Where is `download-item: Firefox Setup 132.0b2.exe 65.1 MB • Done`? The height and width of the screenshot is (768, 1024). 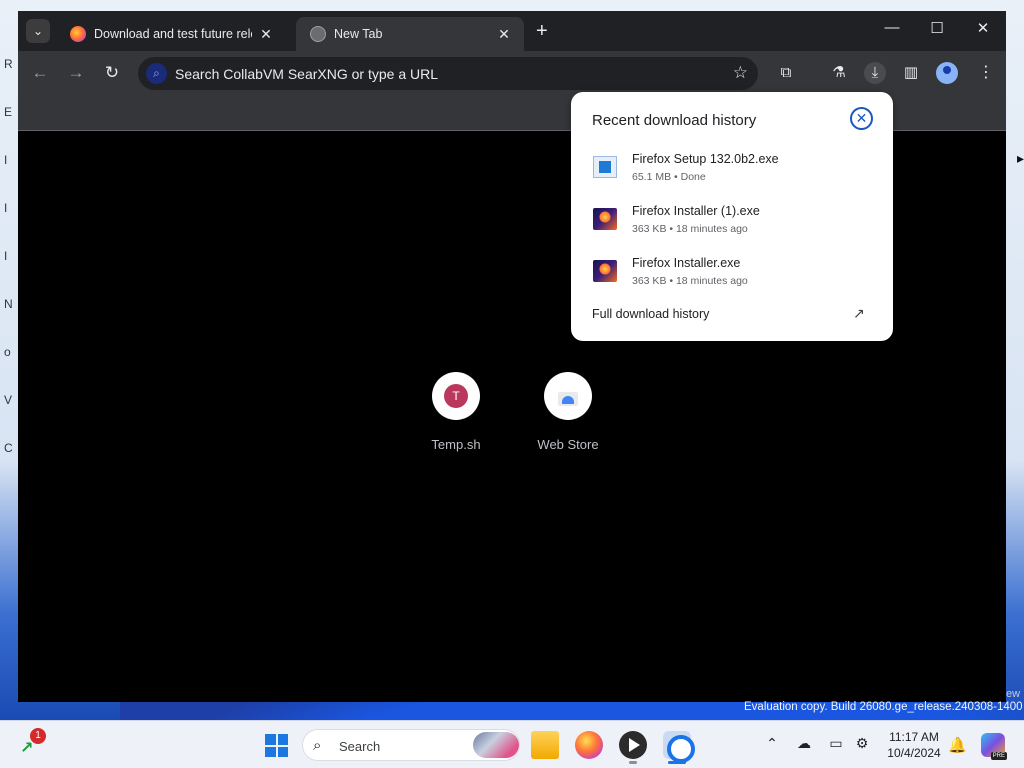 download-item: Firefox Setup 132.0b2.exe 65.1 MB • Done is located at coordinates (733, 172).